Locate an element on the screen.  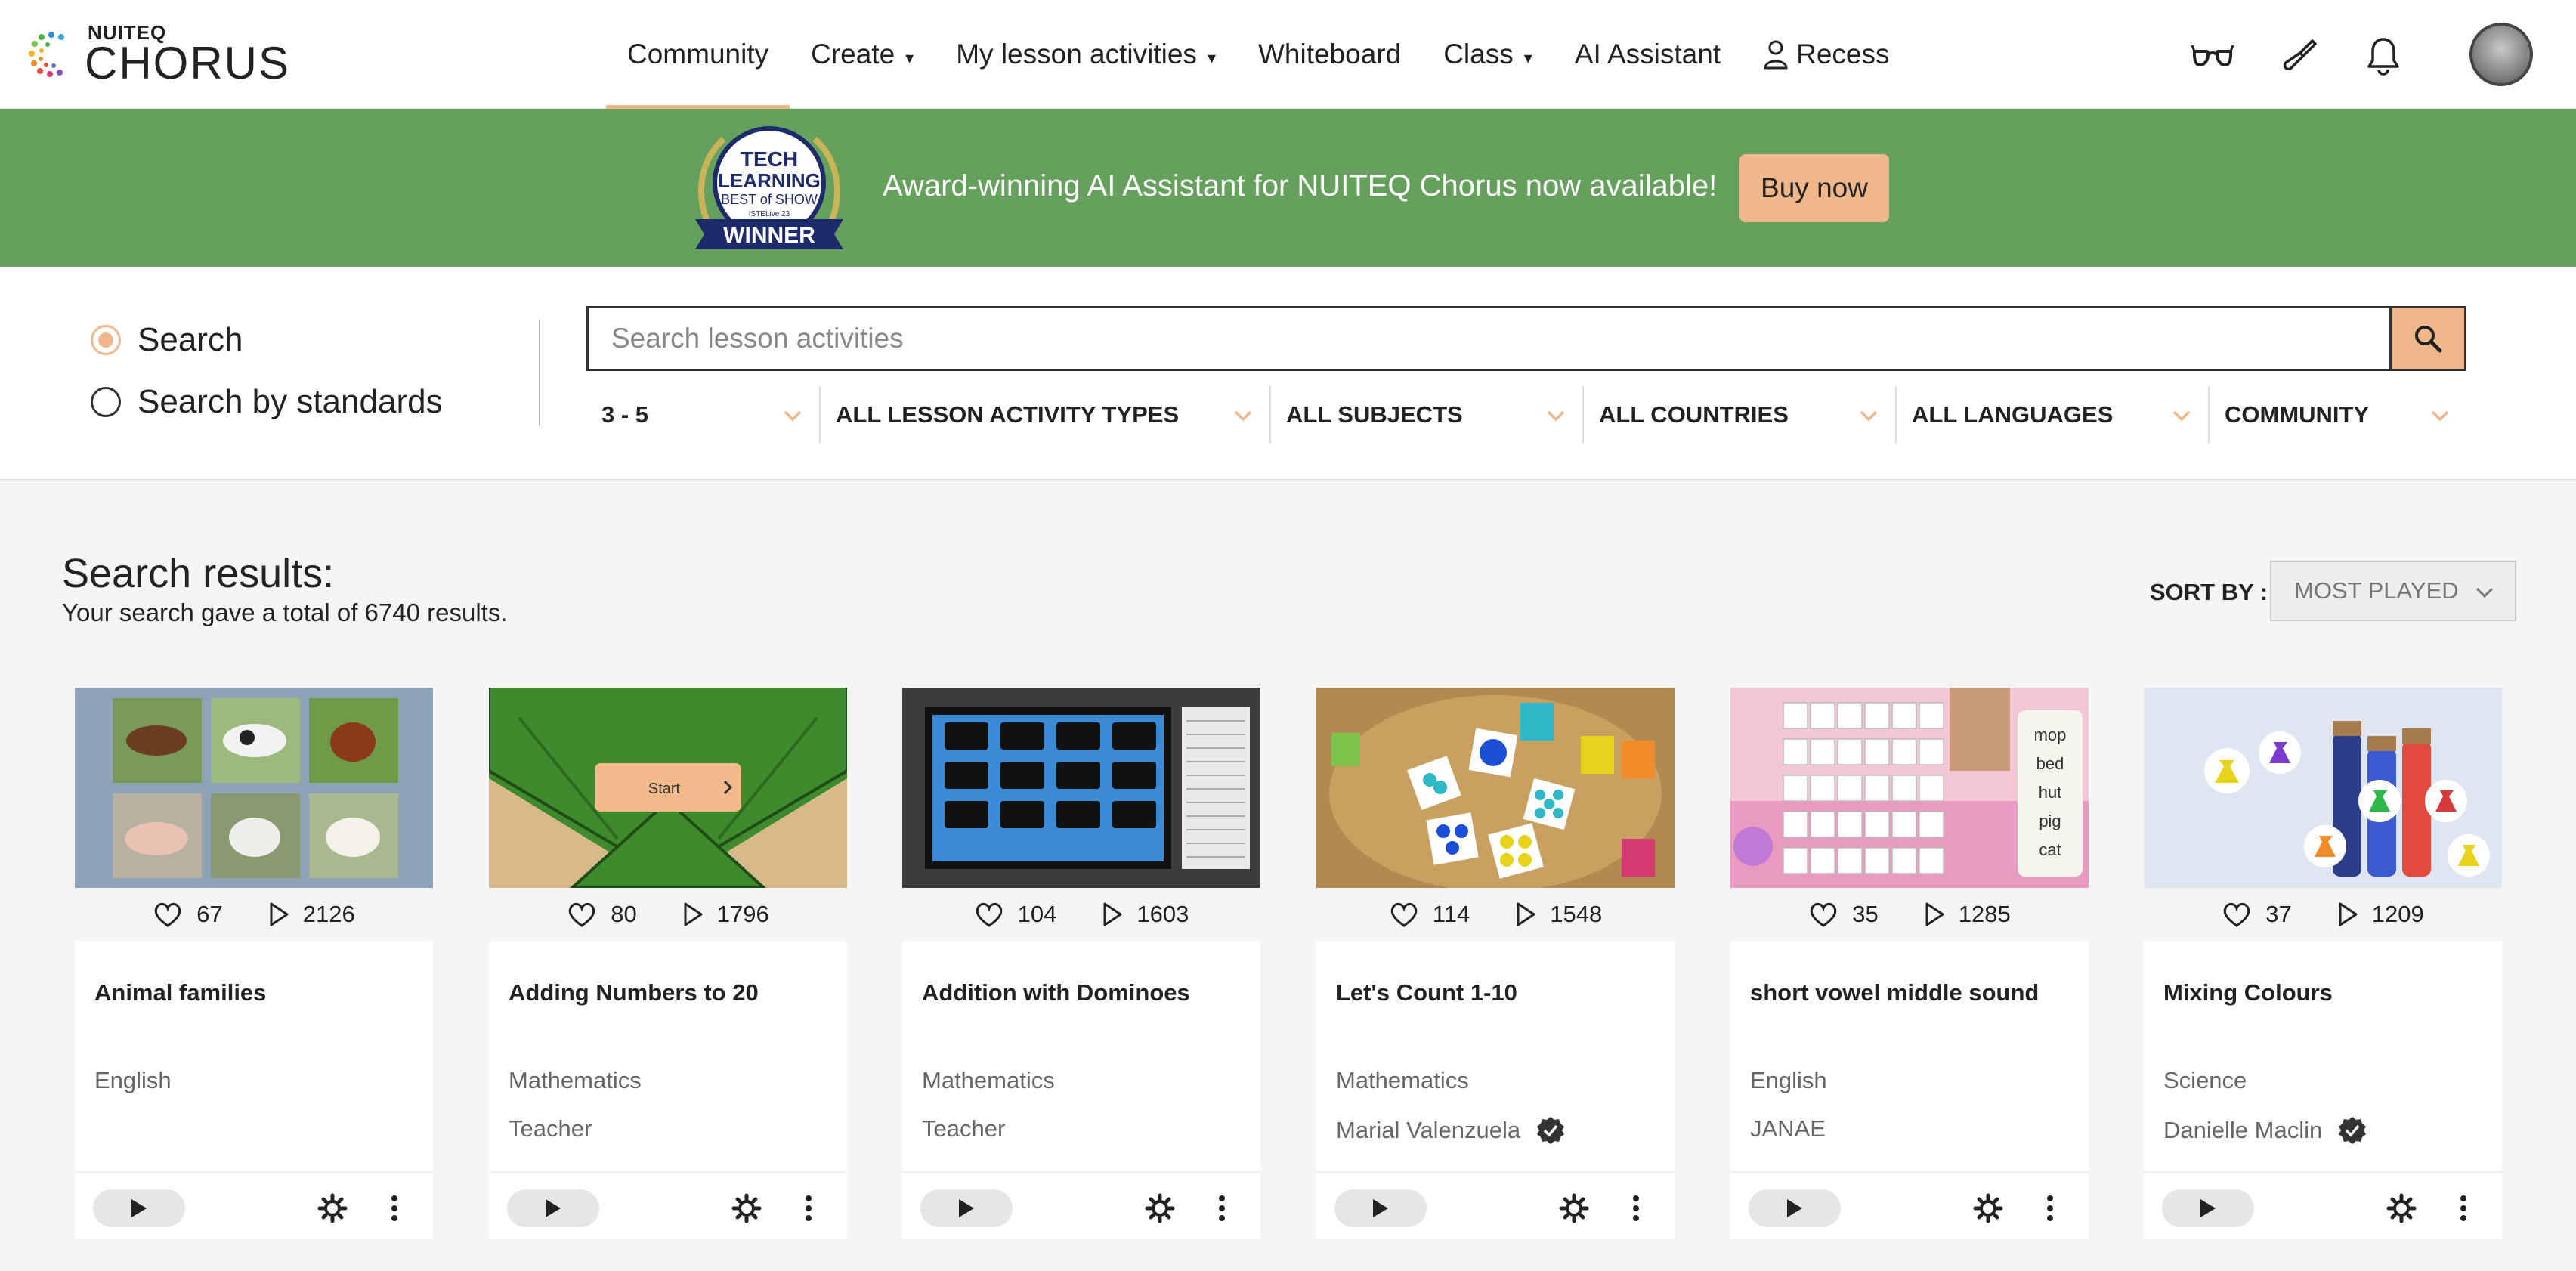
filter-activity-type: ALL LESSON ACTIVITY TYPES is located at coordinates (1046, 415).